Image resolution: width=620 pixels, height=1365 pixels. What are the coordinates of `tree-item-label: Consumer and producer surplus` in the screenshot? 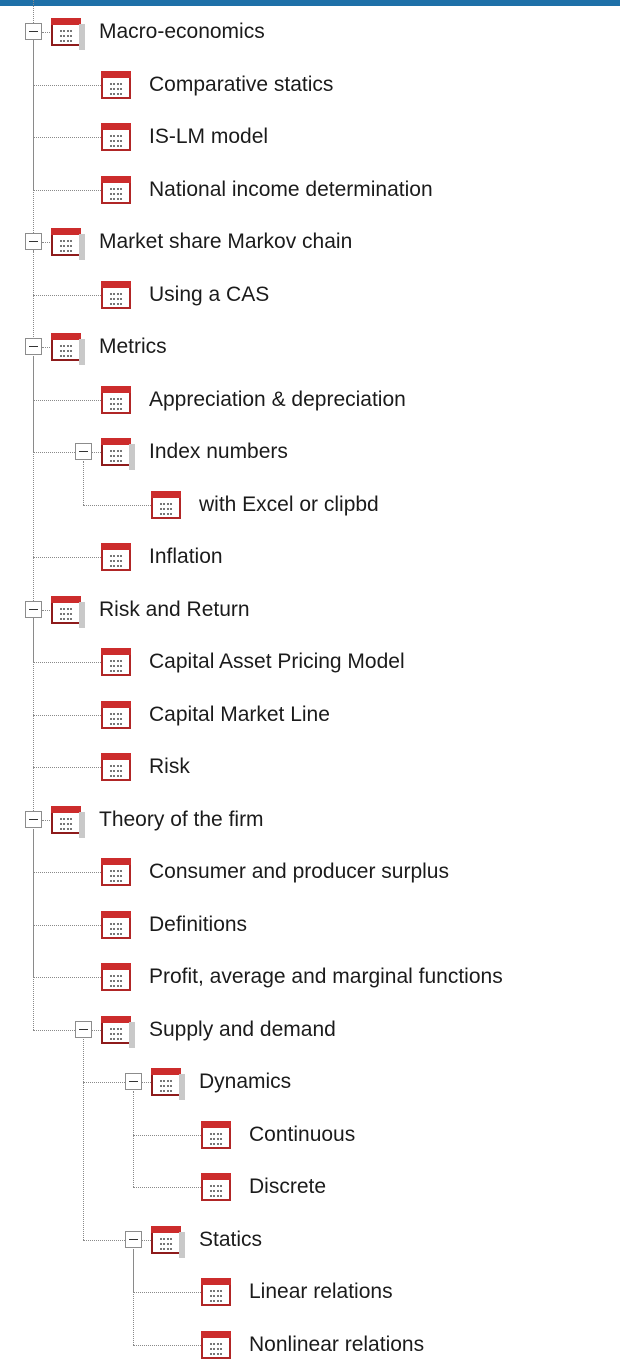 It's located at (299, 872).